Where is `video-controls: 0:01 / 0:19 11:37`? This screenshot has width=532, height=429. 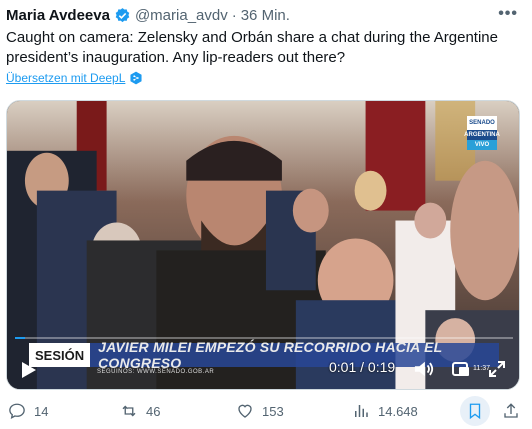 video-controls: 0:01 / 0:19 11:37 is located at coordinates (263, 370).